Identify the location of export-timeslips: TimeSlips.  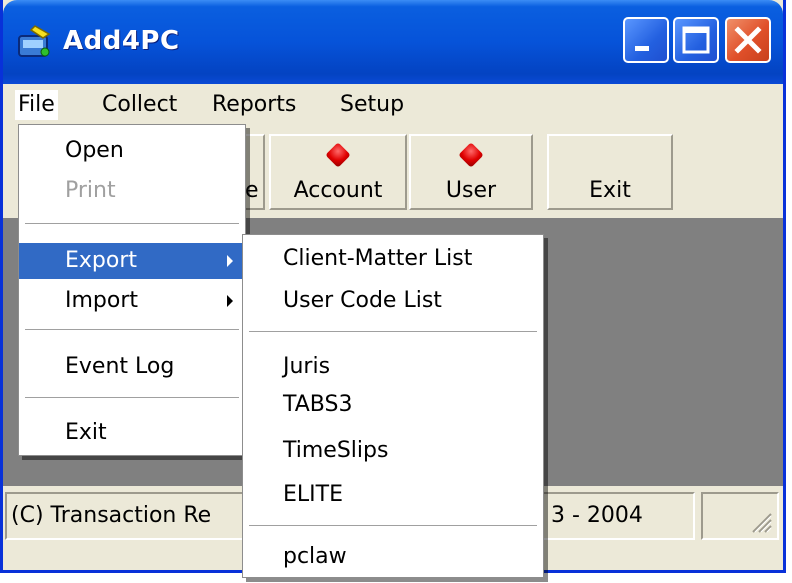
(393, 451).